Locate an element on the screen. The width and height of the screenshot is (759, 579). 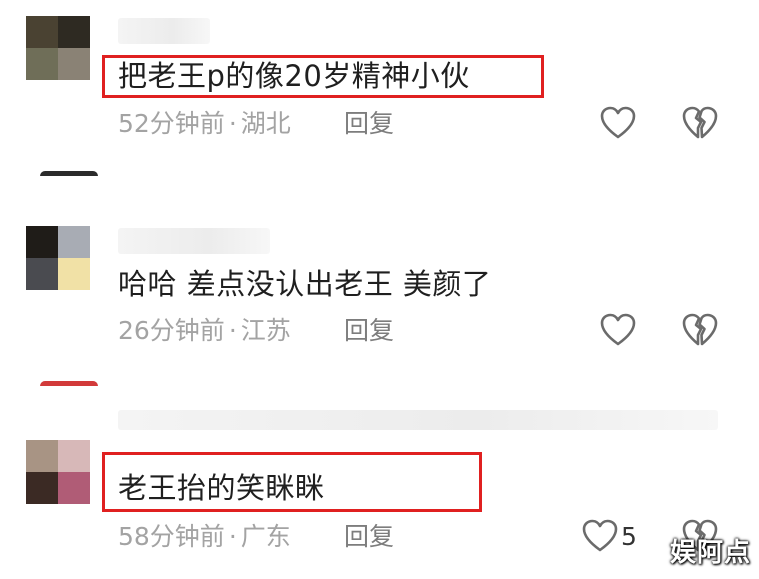
avatar is located at coordinates (58, 472).